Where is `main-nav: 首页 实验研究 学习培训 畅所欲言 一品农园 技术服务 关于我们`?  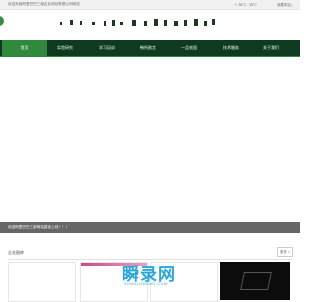 main-nav: 首页 实验研究 学习培训 畅所欲言 一品农园 技术服务 关于我们 is located at coordinates (150, 48).